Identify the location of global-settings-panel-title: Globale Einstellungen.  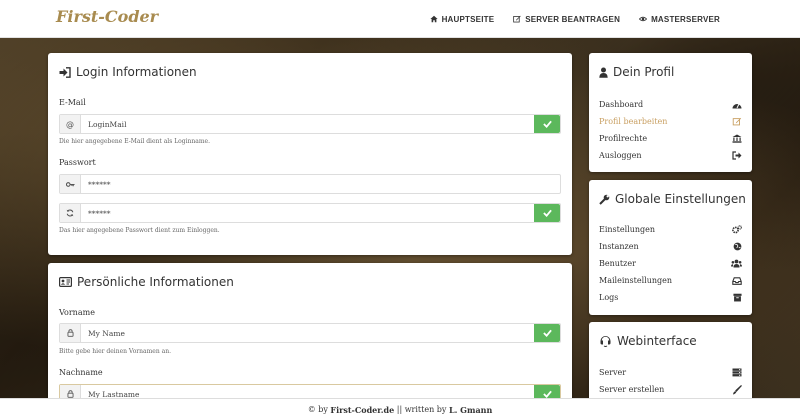
(670, 193).